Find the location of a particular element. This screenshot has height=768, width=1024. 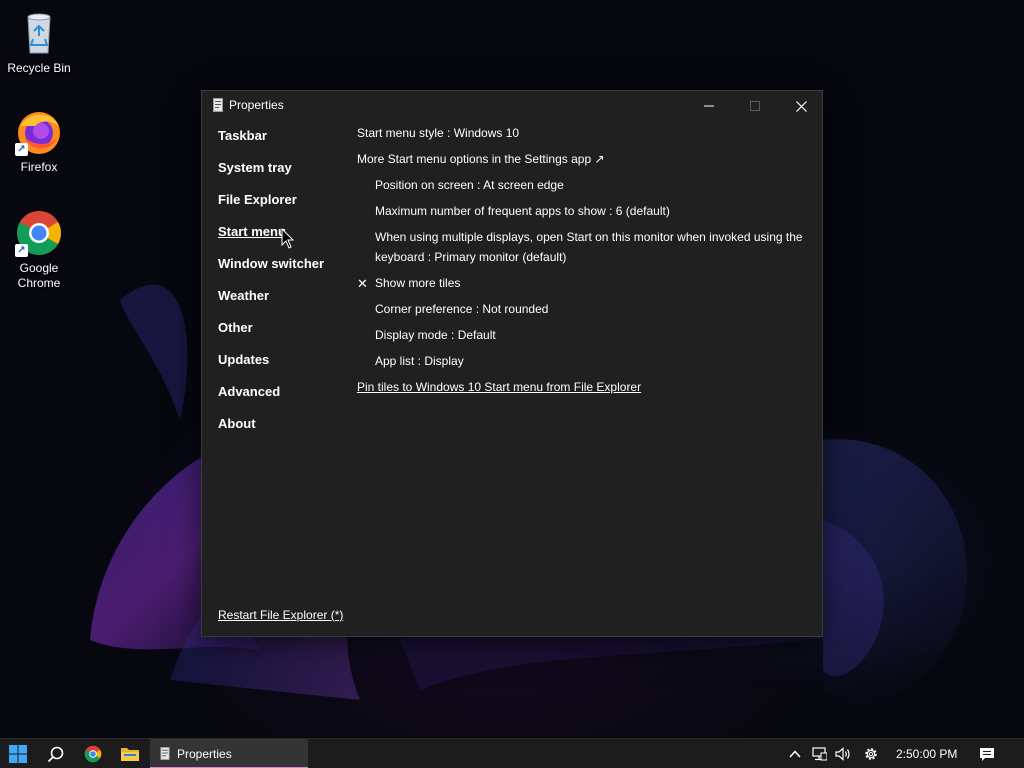

notifications-button is located at coordinates (987, 753).